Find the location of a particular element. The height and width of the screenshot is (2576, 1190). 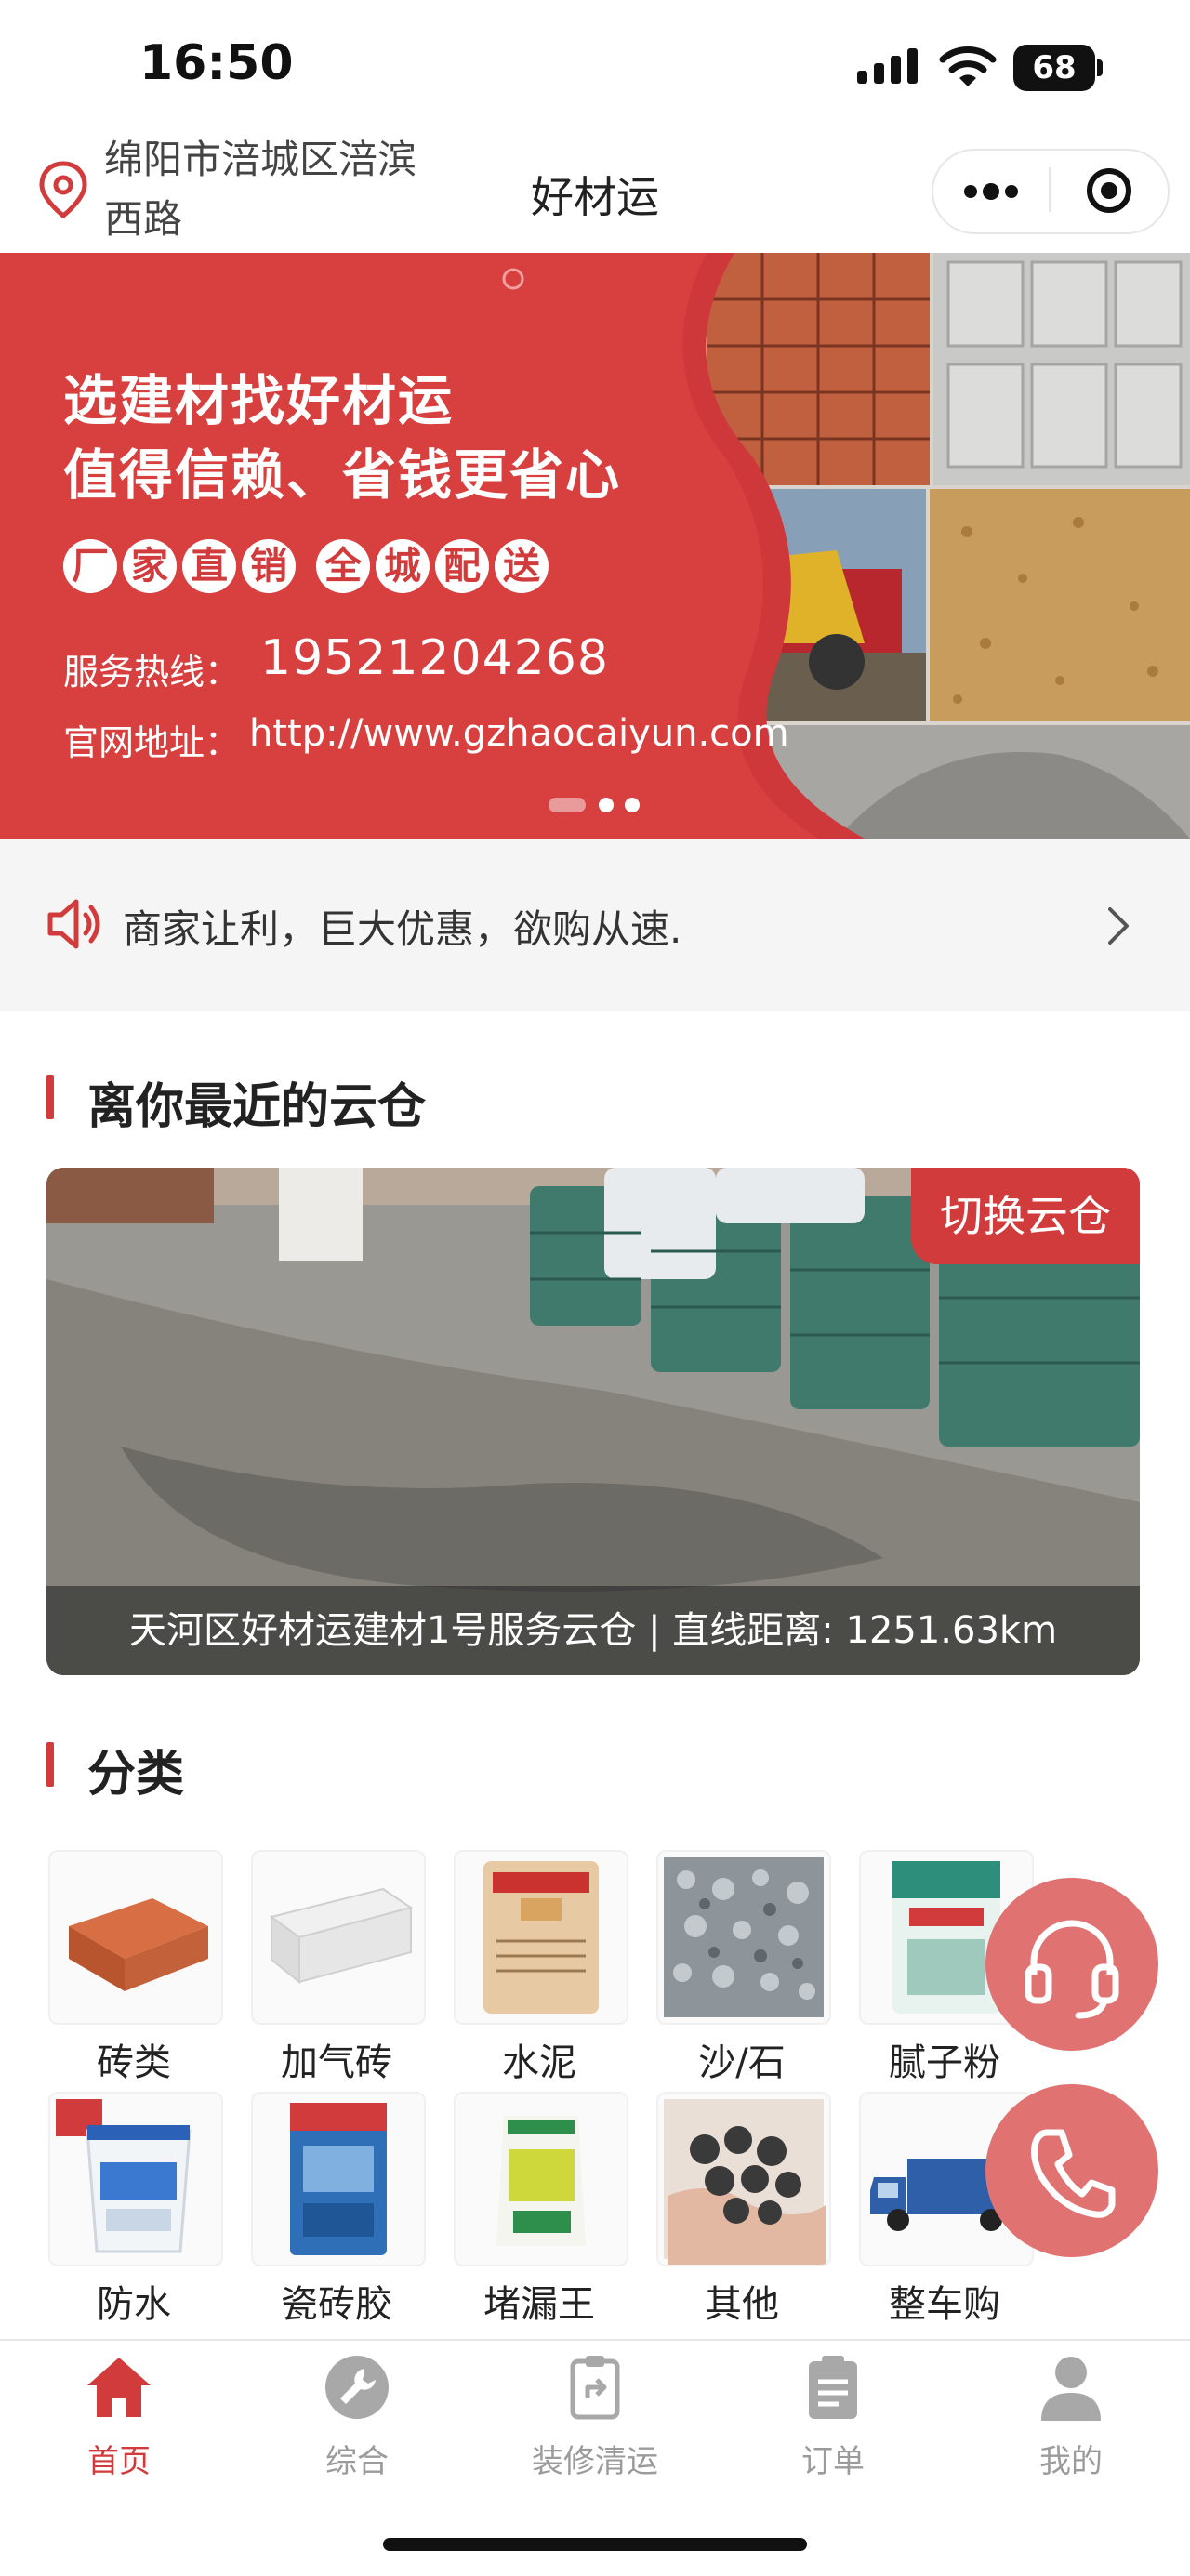

capsule-divider is located at coordinates (1050, 189).